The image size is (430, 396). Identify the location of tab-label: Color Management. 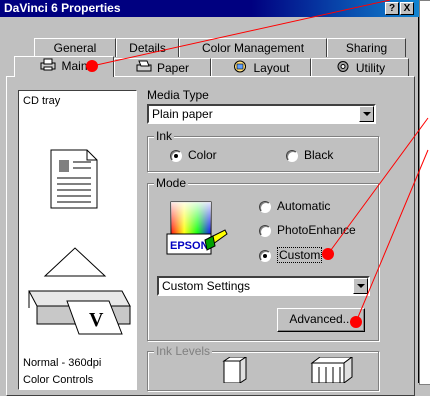
(253, 48).